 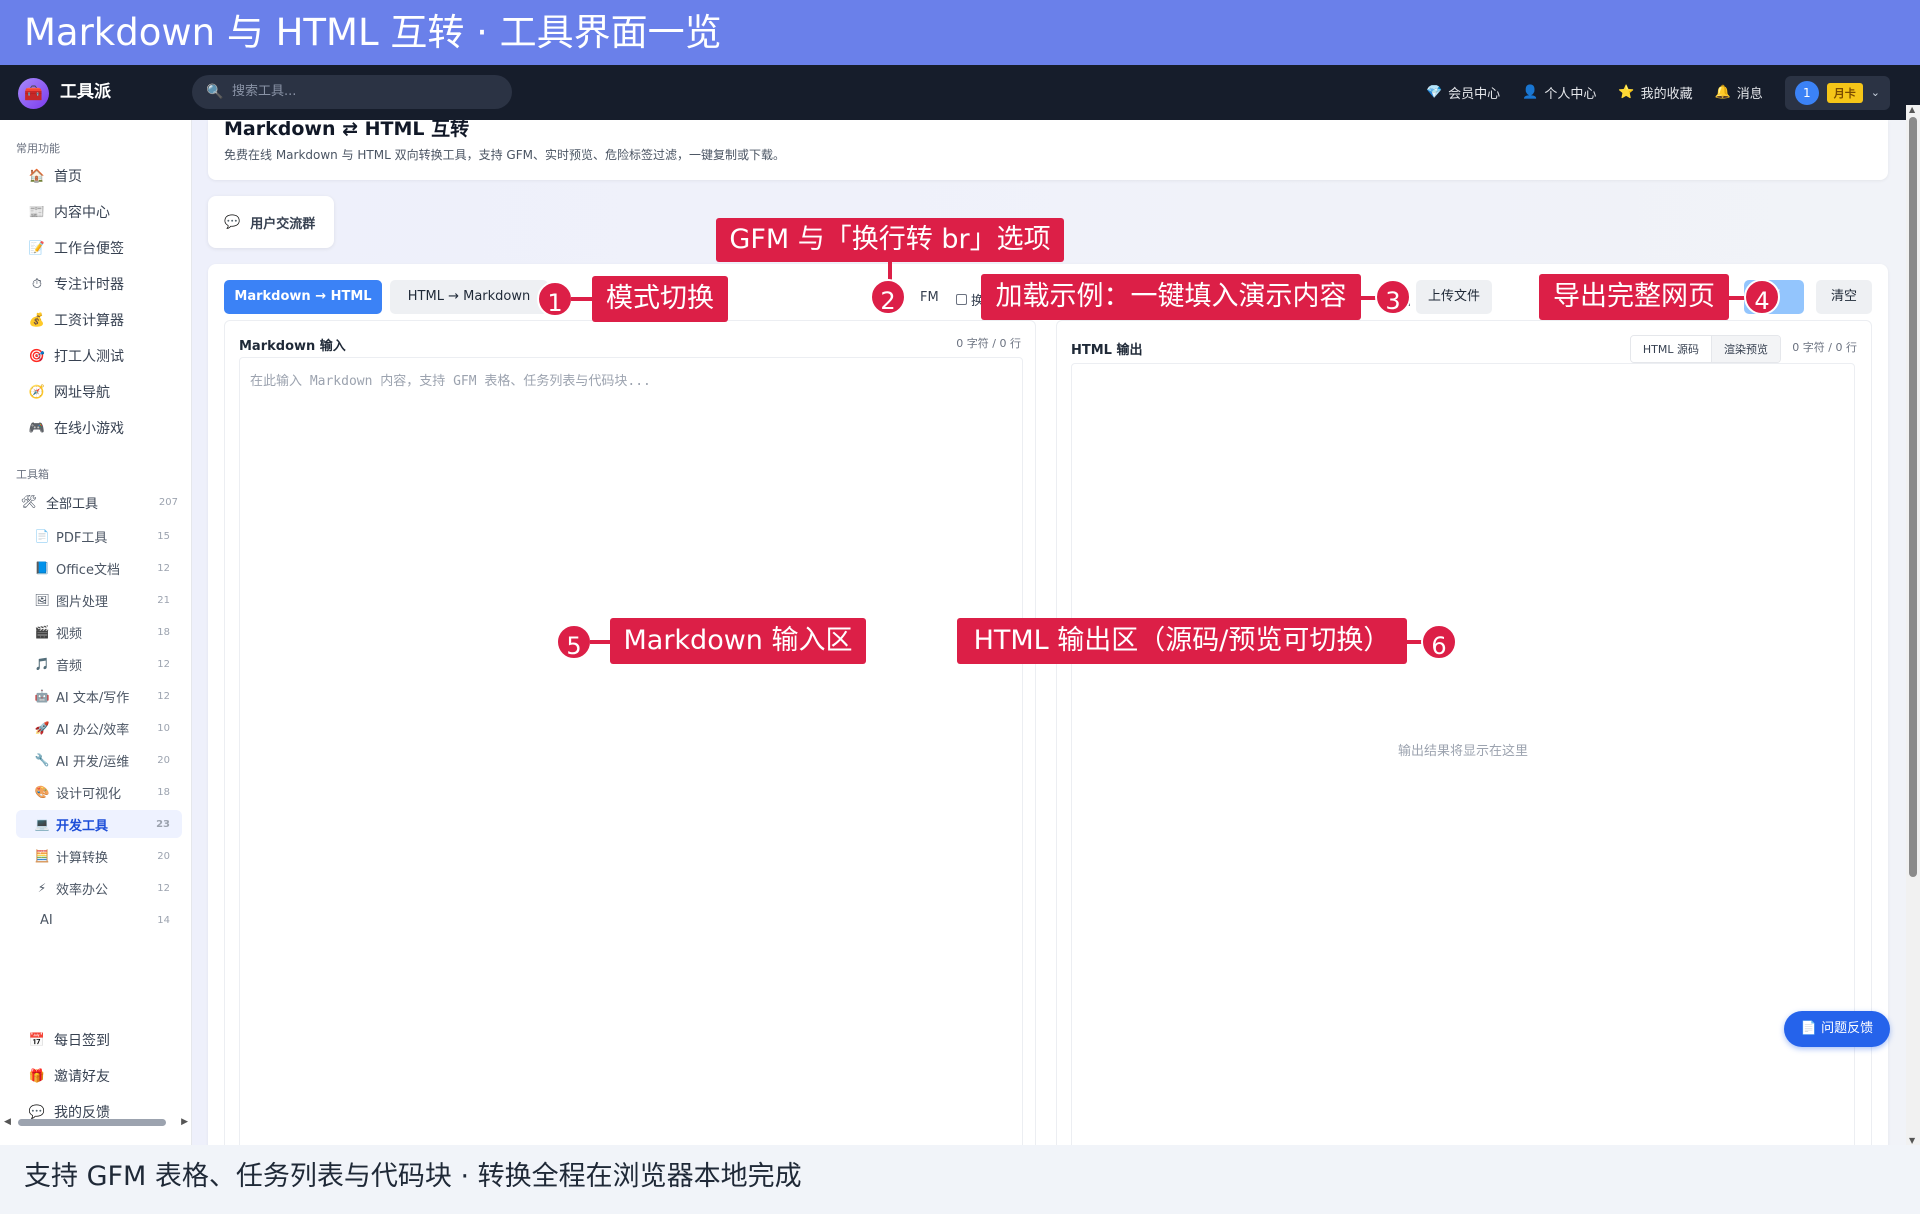 I want to click on wrench-icon: 🔧, so click(x=42, y=760).